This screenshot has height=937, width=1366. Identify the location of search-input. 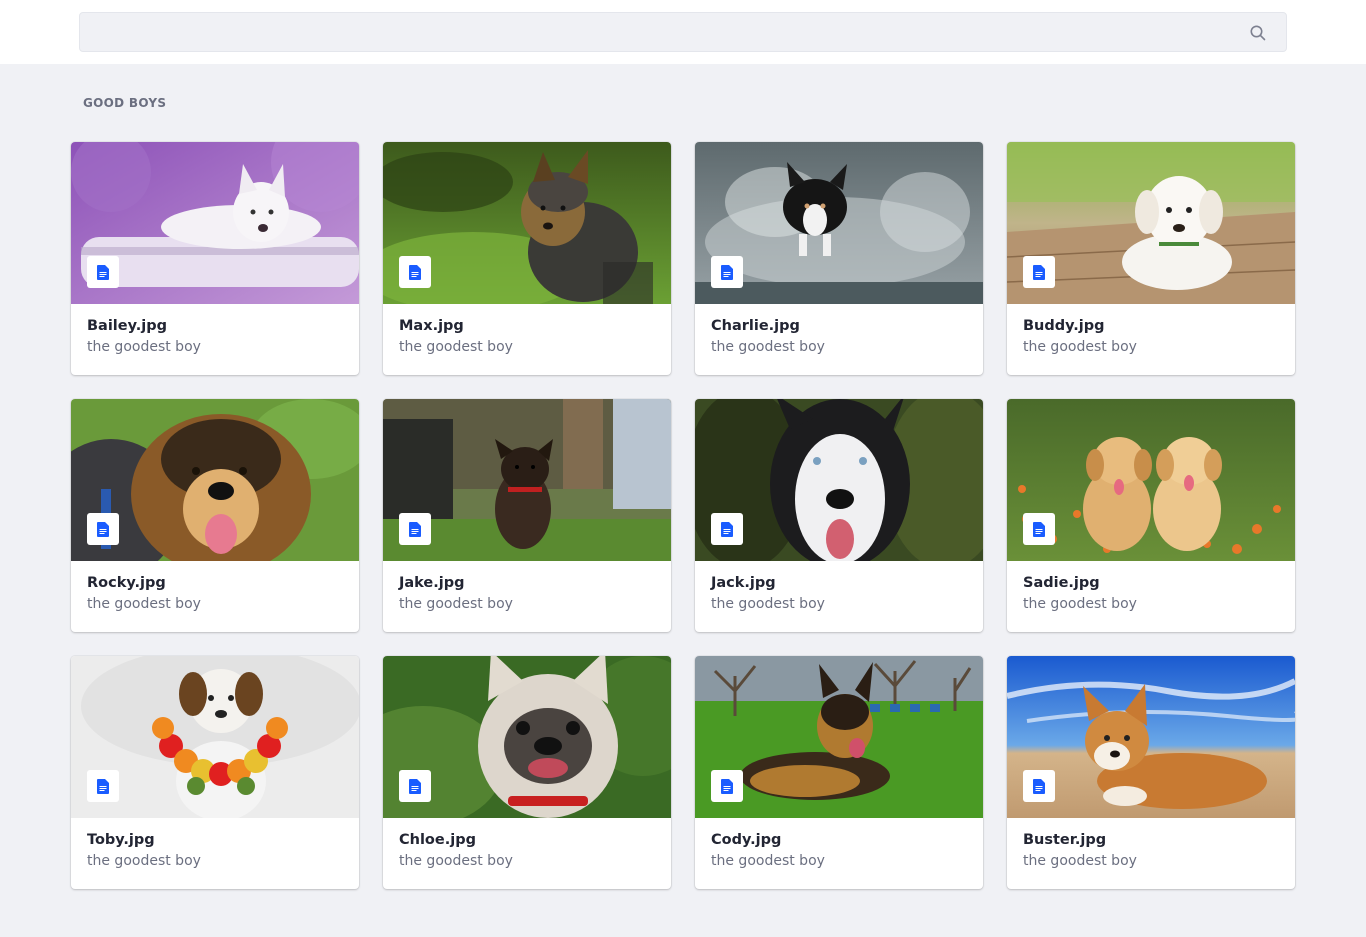
(683, 32).